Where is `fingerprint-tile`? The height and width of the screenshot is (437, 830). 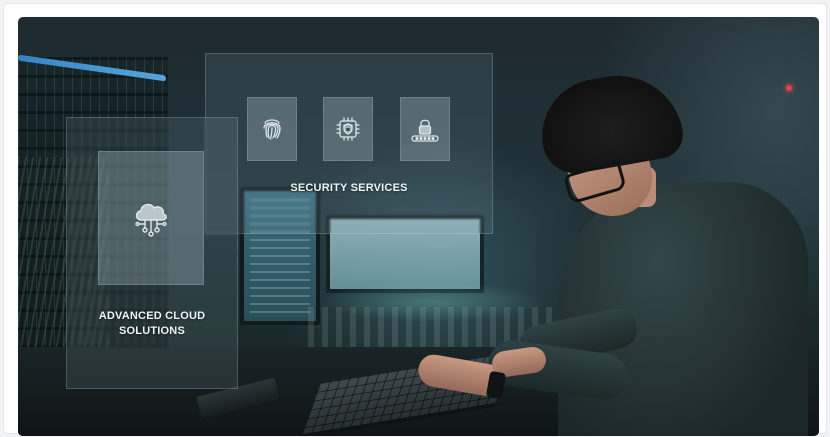
fingerprint-tile is located at coordinates (272, 129).